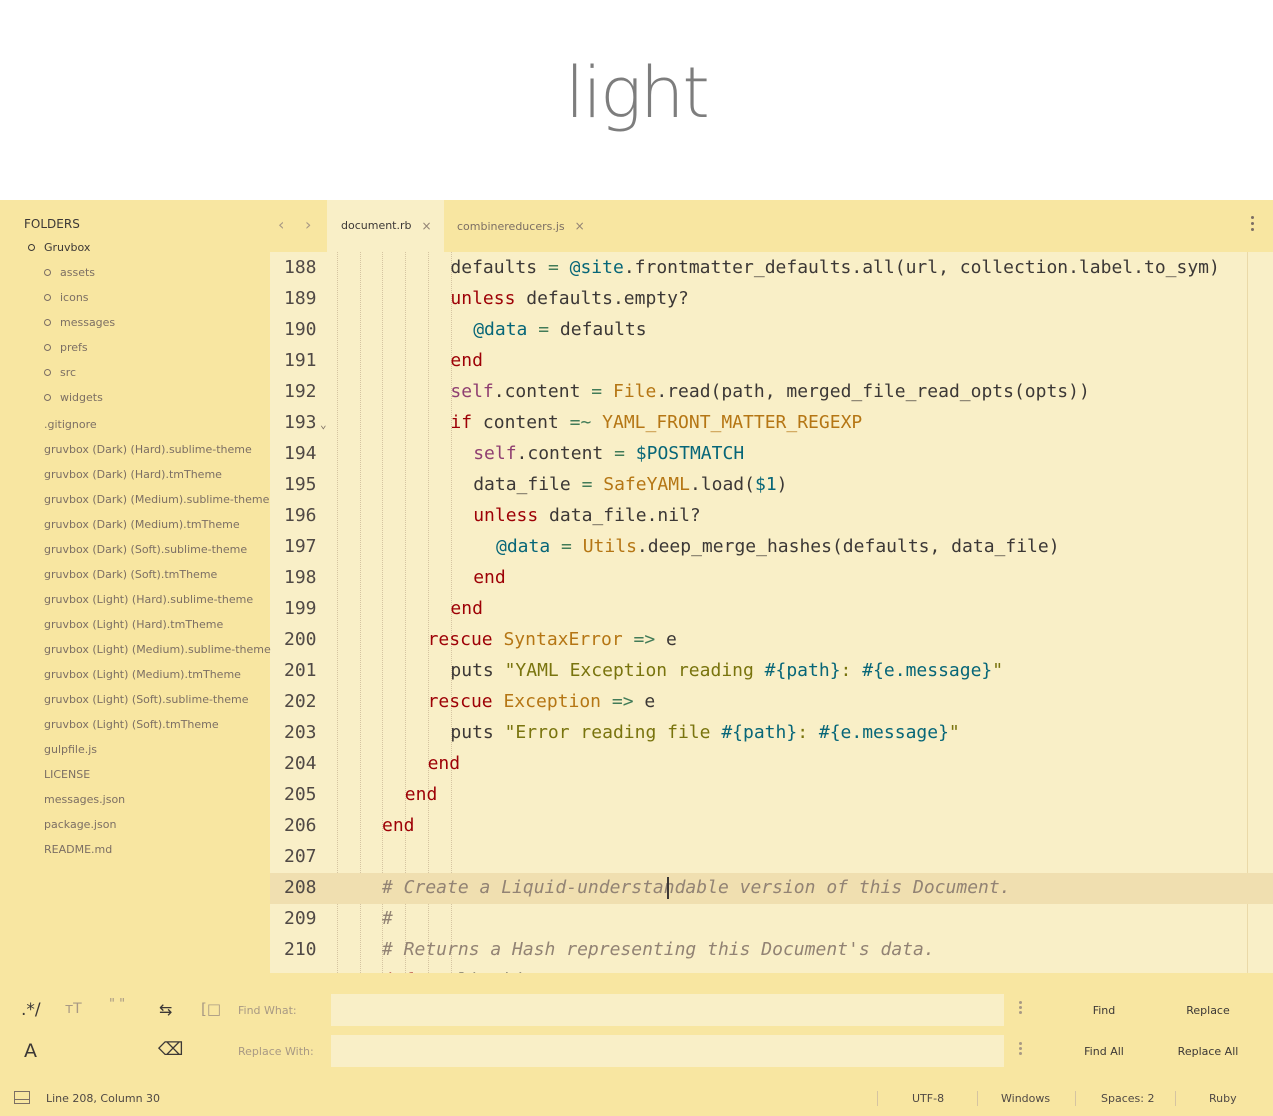 Image resolution: width=1273 pixels, height=1116 pixels. Describe the element at coordinates (67, 247) in the screenshot. I see `sidebar-item-label: Gruvbox` at that location.